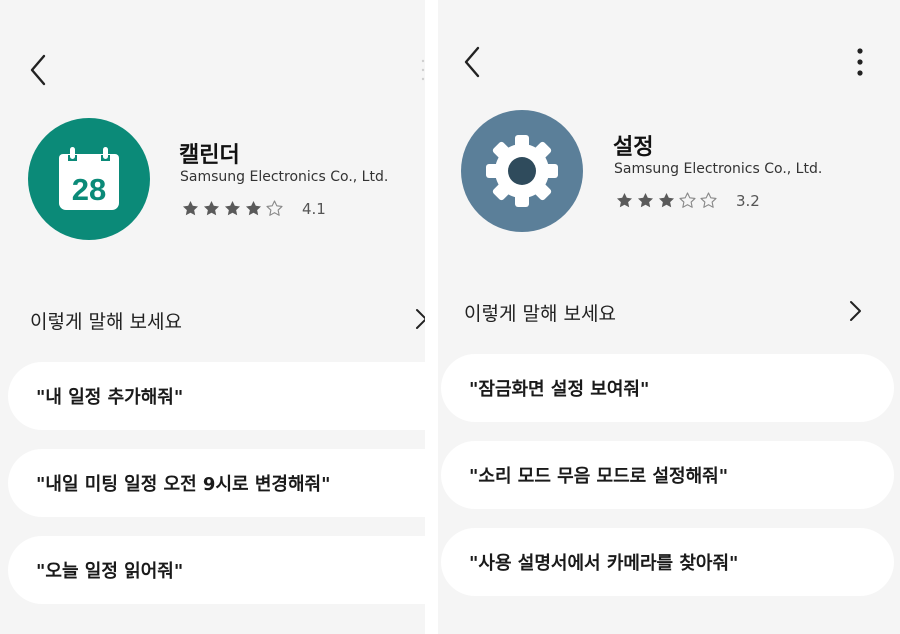 The width and height of the screenshot is (900, 634). Describe the element at coordinates (667, 562) in the screenshot. I see `utterance-card: "사용 설명서에서 카메라를 찾아줘"` at that location.